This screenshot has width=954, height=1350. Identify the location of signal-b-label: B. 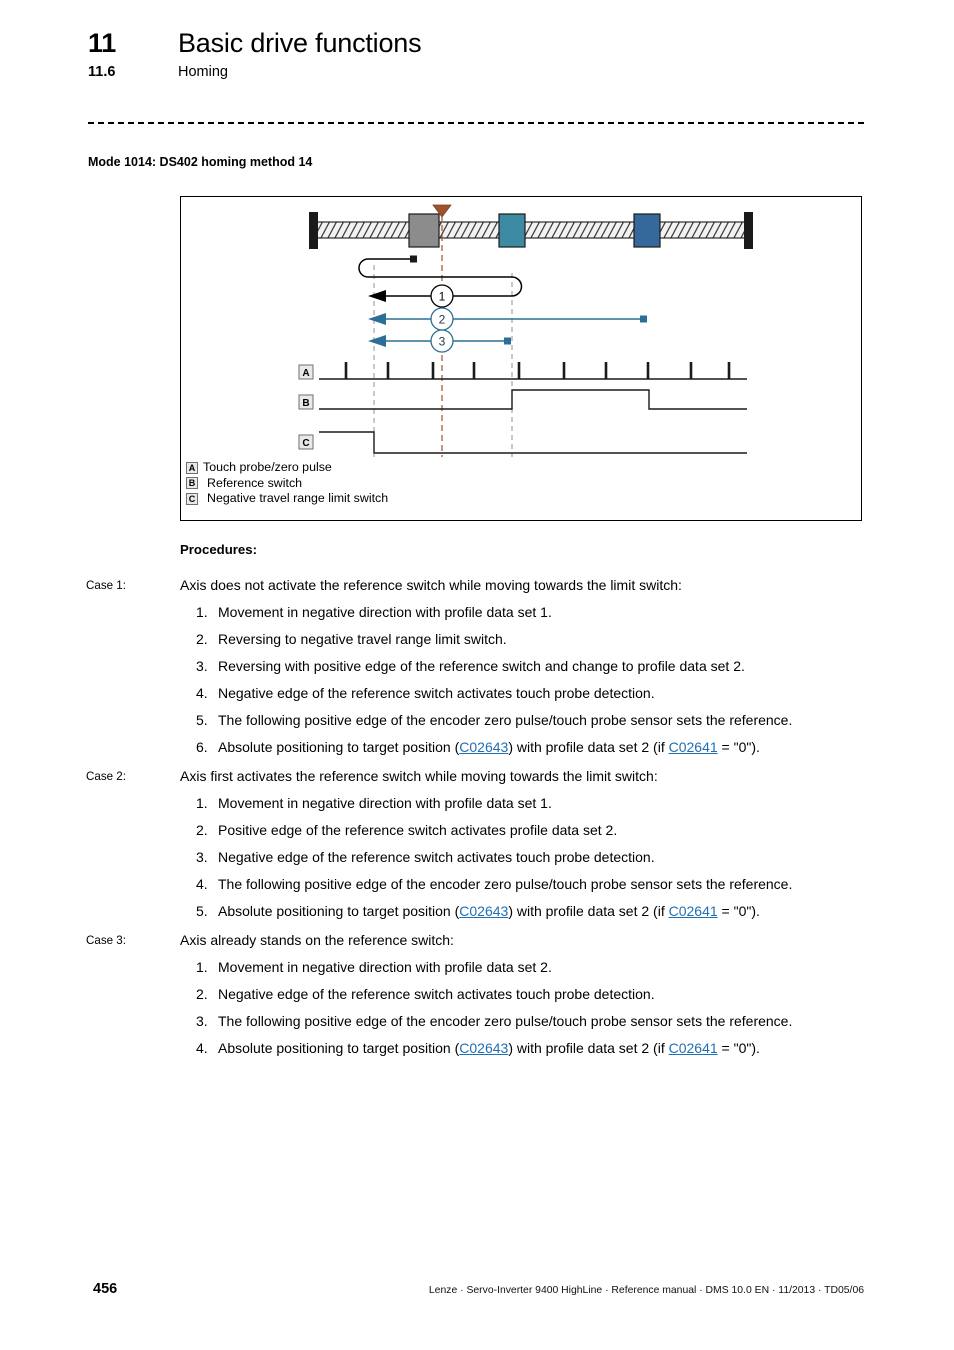
(305, 403).